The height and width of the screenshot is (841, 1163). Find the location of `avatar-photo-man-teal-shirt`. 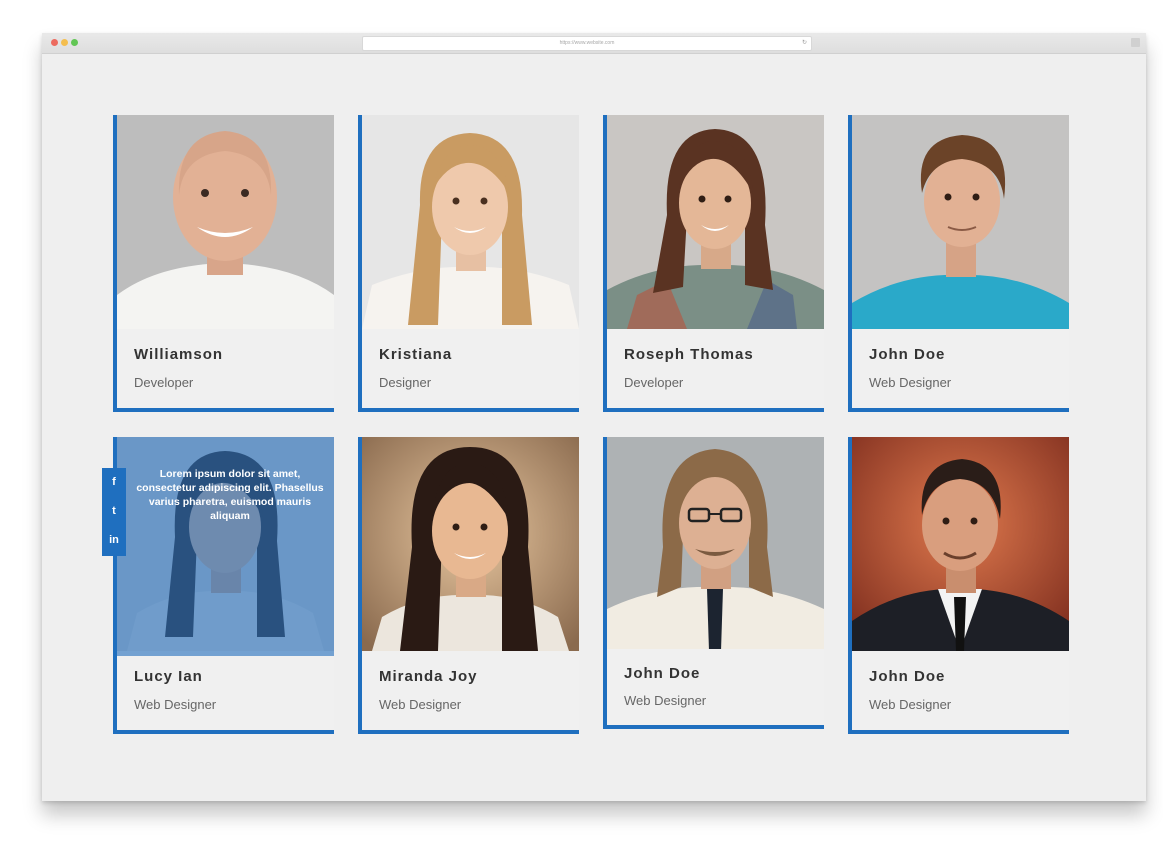

avatar-photo-man-teal-shirt is located at coordinates (960, 222).